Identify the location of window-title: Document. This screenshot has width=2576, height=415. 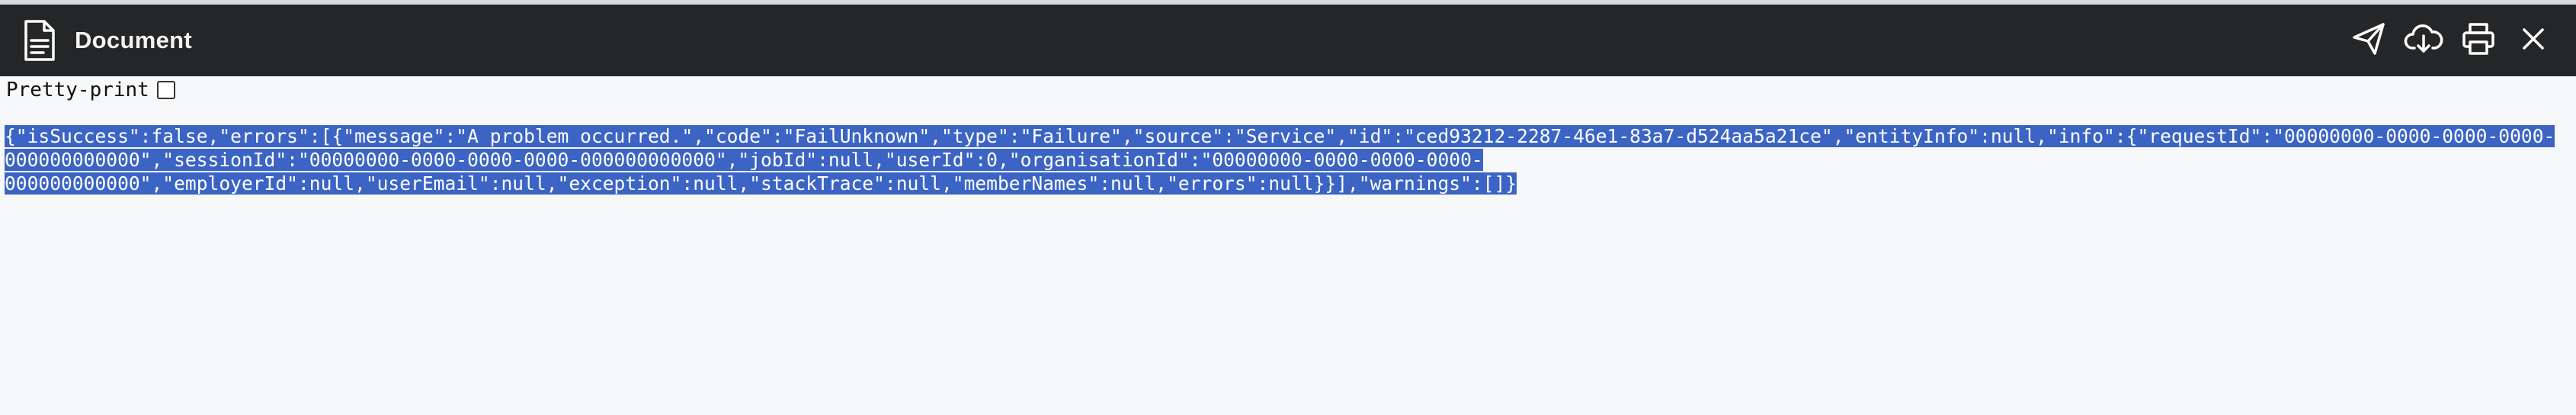
(133, 40).